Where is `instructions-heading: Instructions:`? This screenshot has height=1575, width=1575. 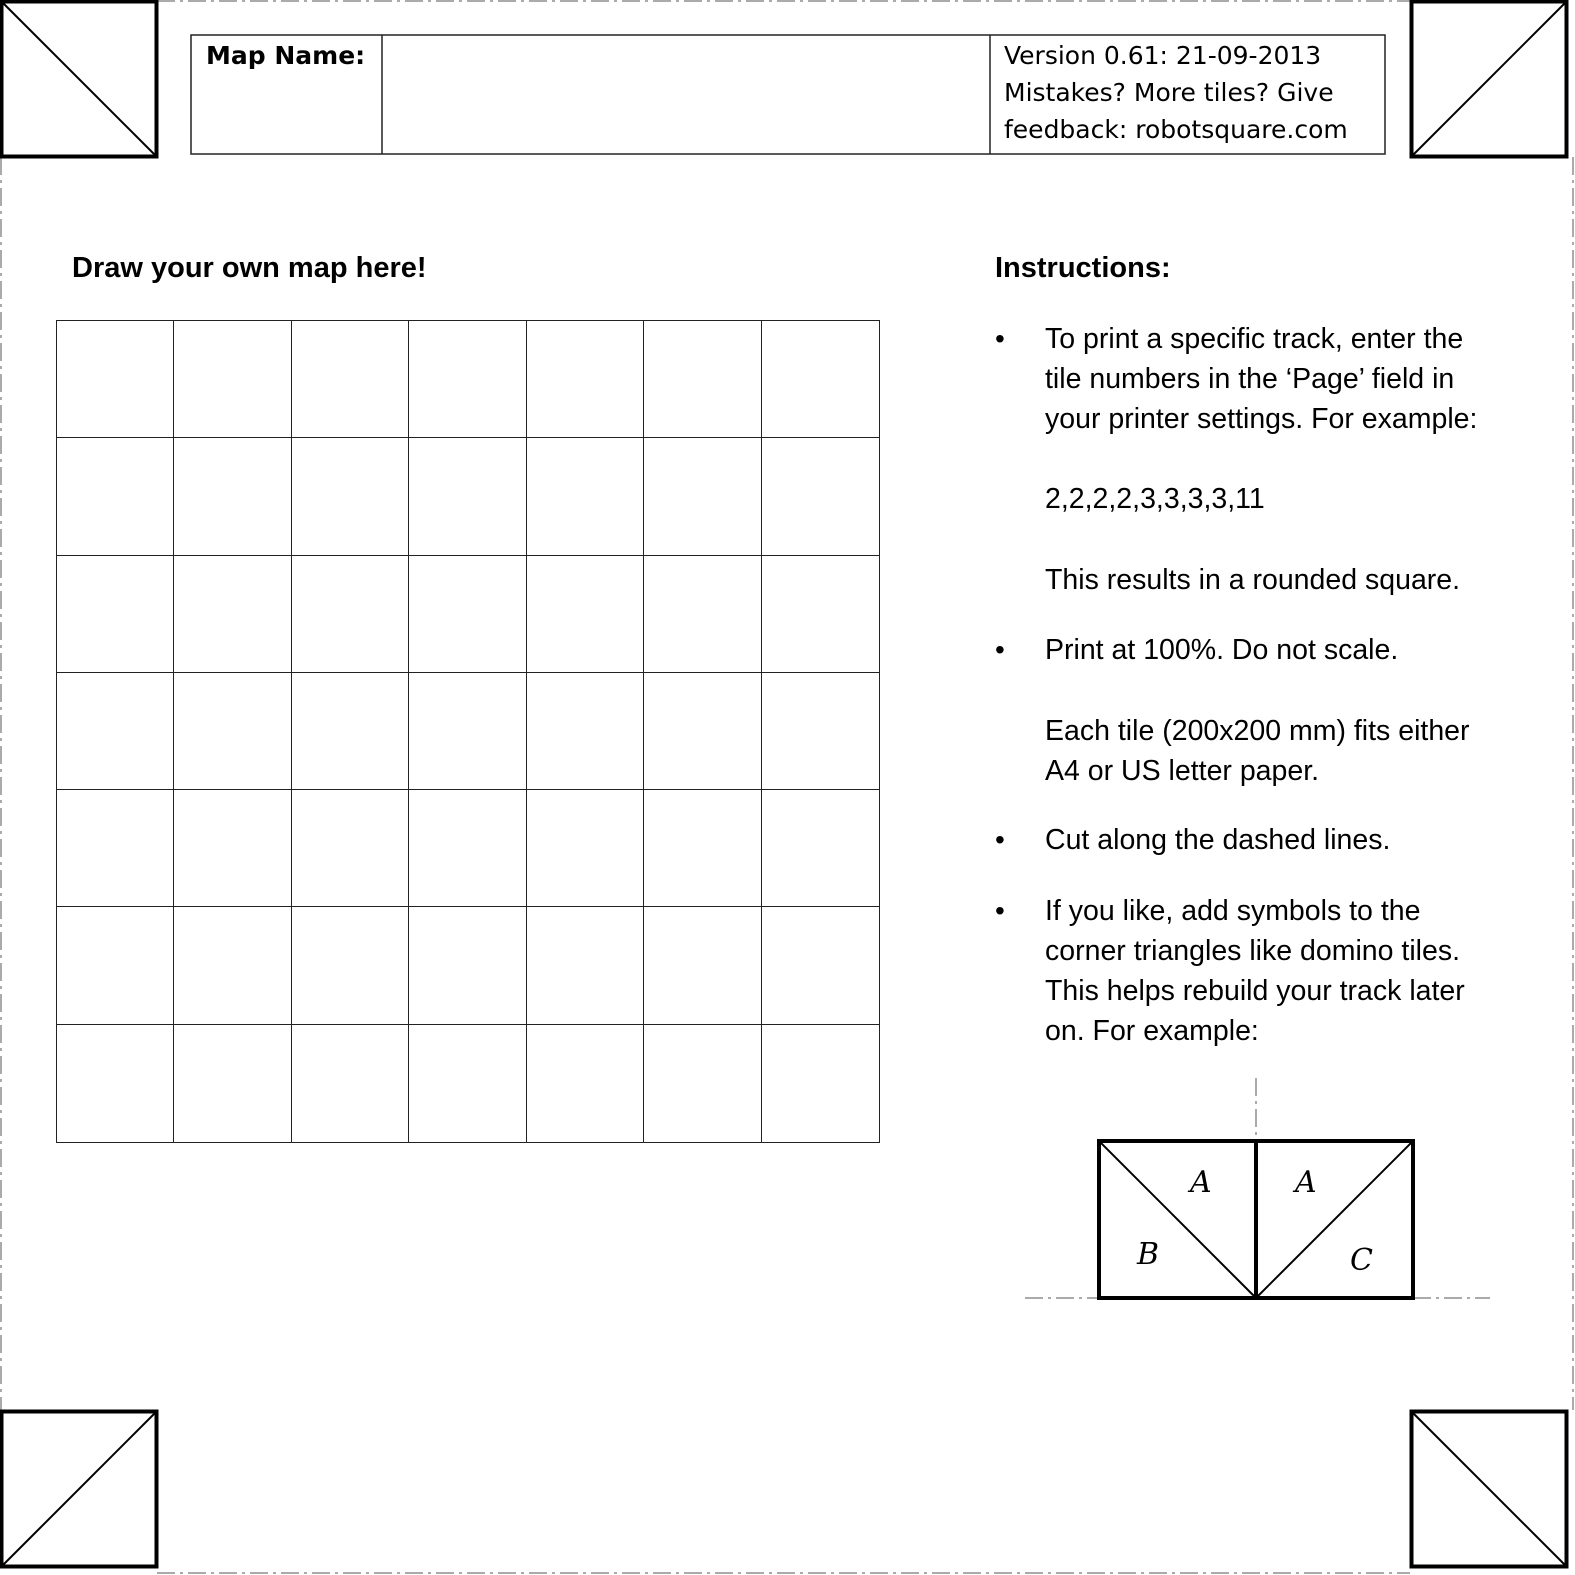 instructions-heading: Instructions: is located at coordinates (1083, 268).